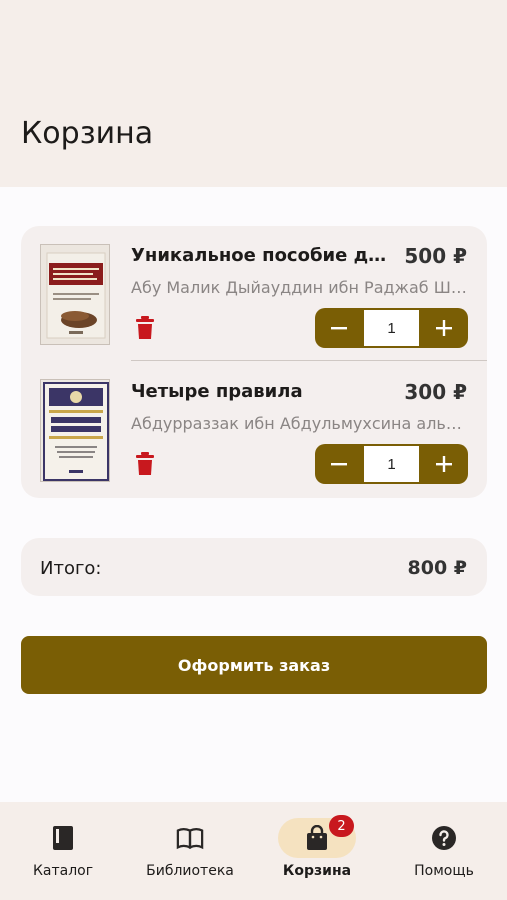 This screenshot has width=507, height=900. Describe the element at coordinates (254, 665) in the screenshot. I see `checkout-button: Оформить заказ` at that location.